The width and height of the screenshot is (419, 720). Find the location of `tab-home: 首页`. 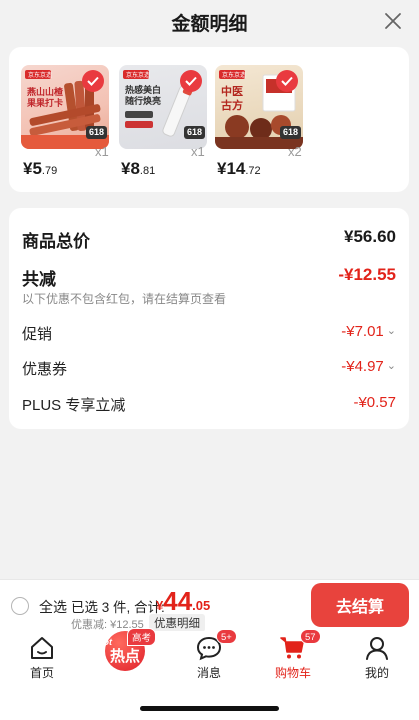

tab-home: 首页 is located at coordinates (42, 656).